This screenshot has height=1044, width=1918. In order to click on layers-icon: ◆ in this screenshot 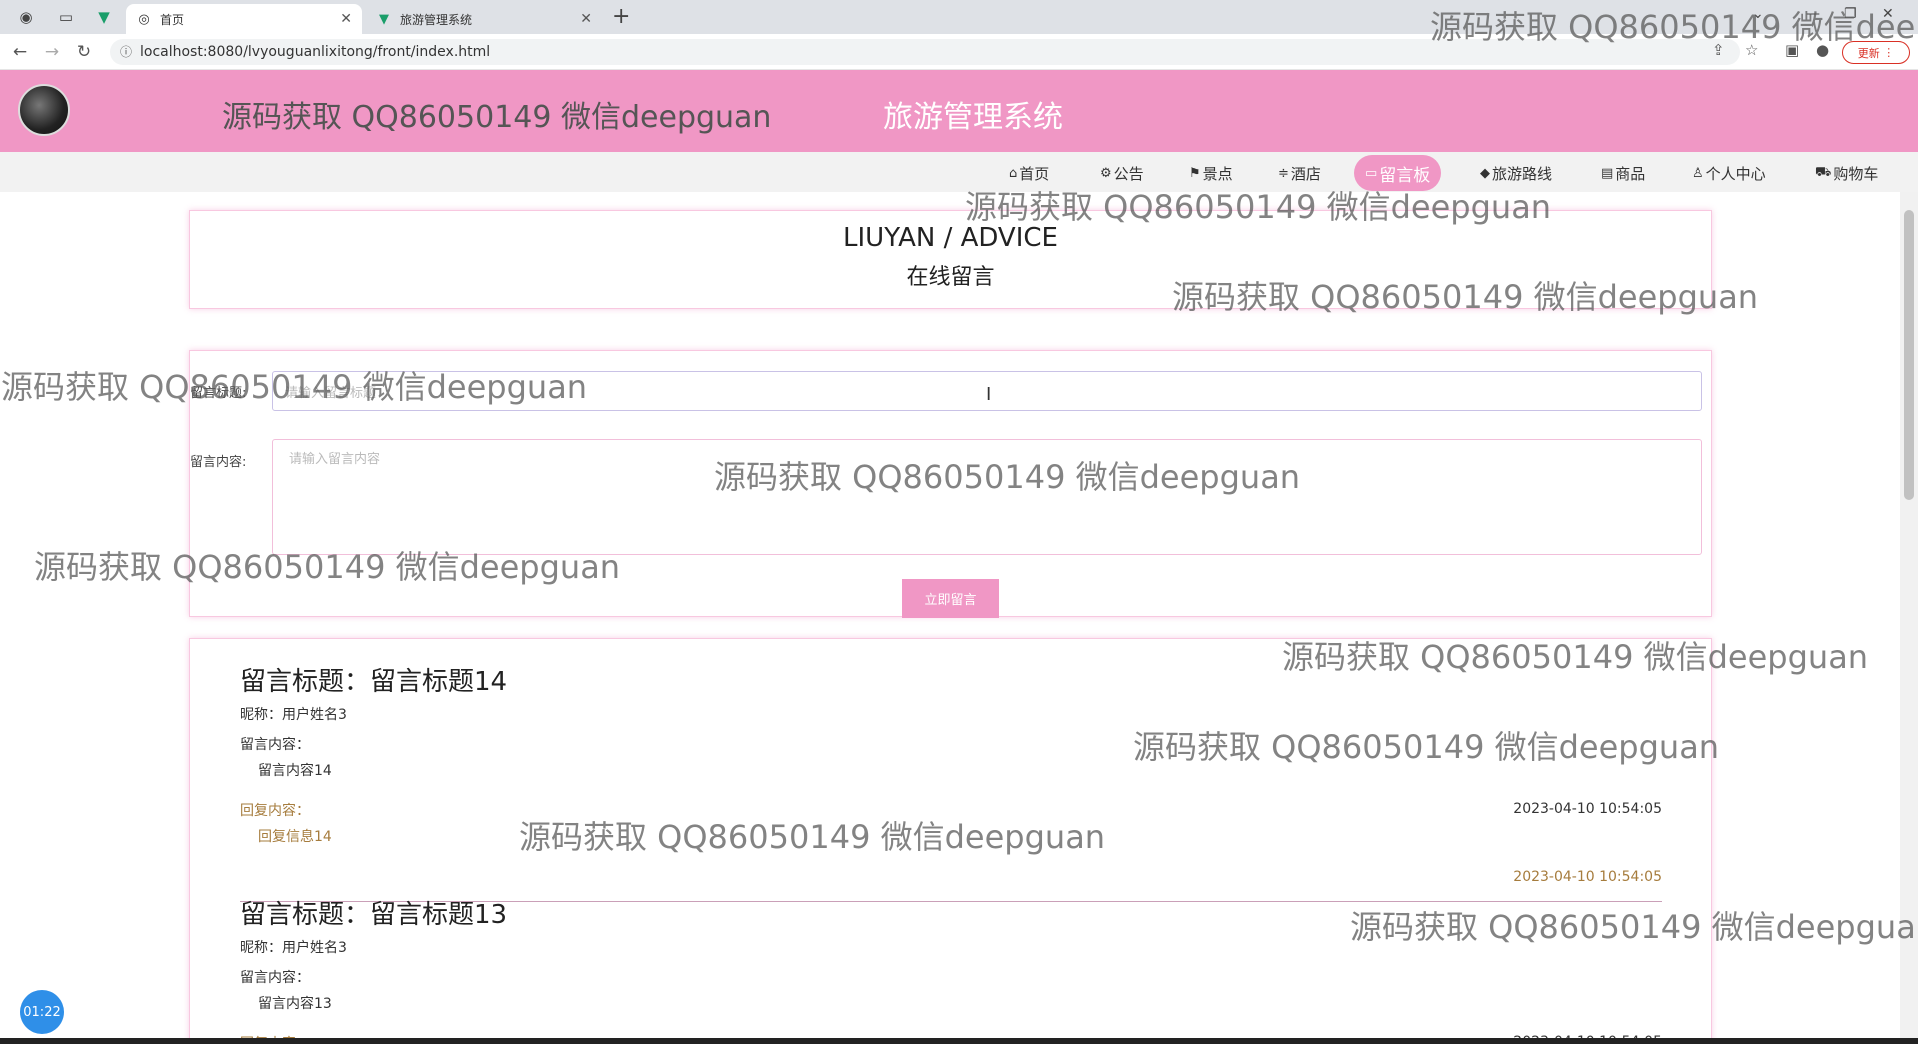, I will do `click(1485, 173)`.